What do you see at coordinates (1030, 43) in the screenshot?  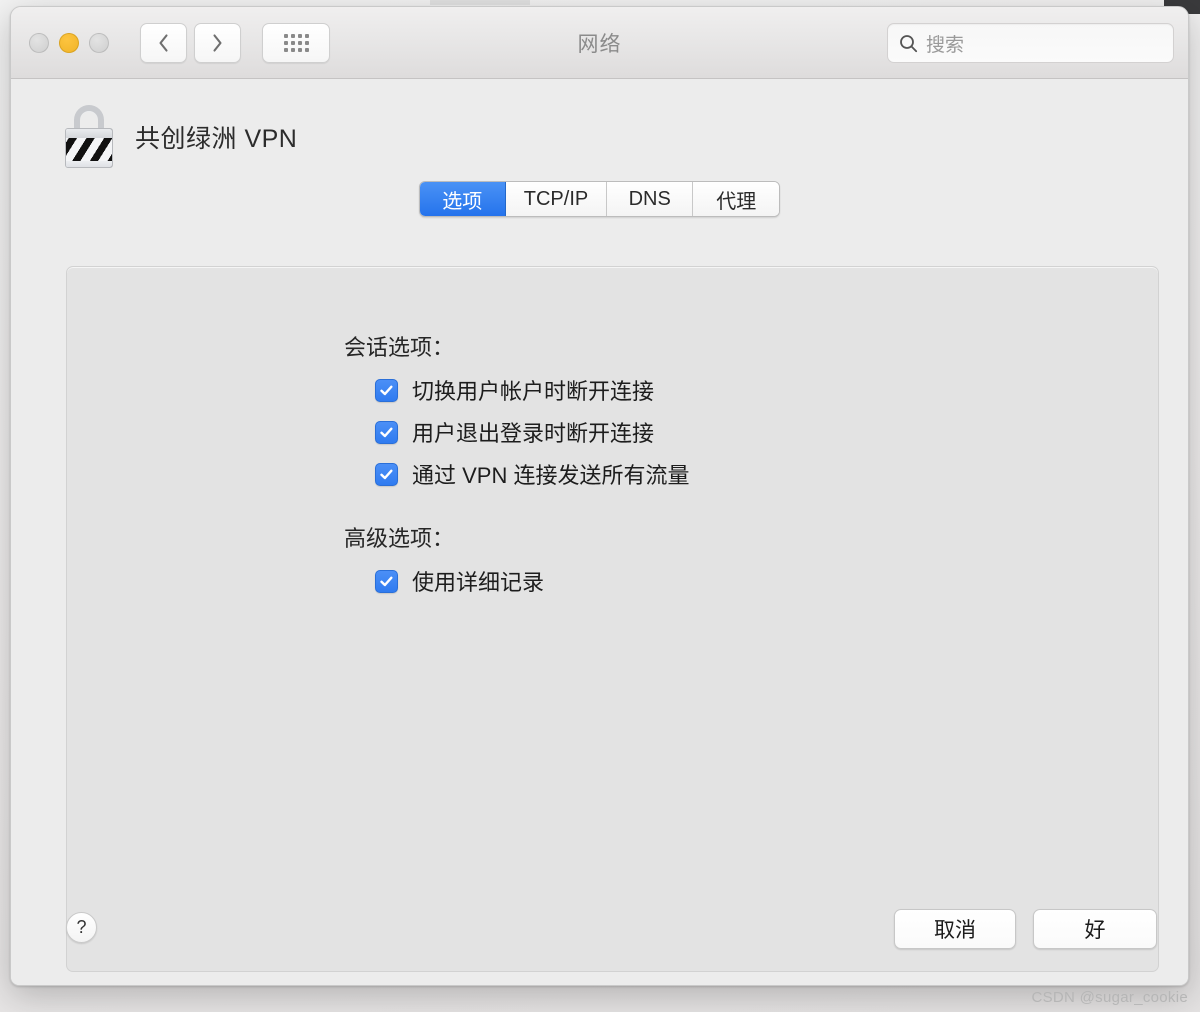 I see `search-field: 搜索` at bounding box center [1030, 43].